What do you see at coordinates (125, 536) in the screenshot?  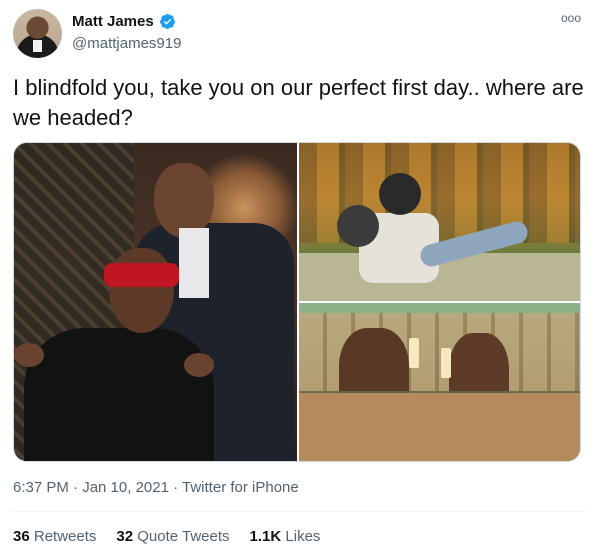 I see `quote-count: 32` at bounding box center [125, 536].